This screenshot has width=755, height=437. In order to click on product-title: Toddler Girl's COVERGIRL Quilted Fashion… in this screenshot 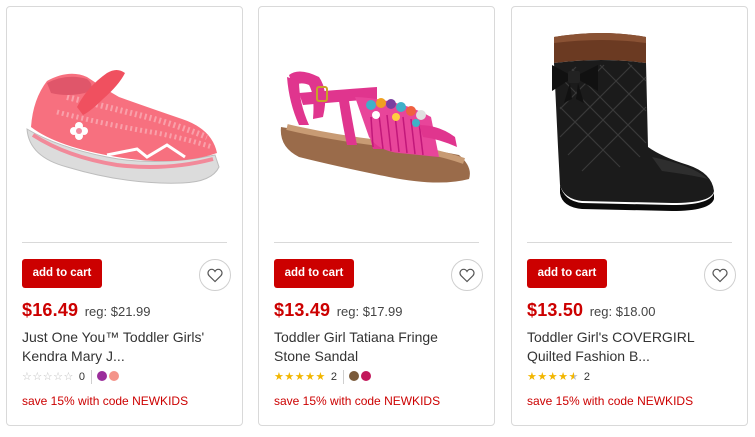, I will do `click(632, 347)`.